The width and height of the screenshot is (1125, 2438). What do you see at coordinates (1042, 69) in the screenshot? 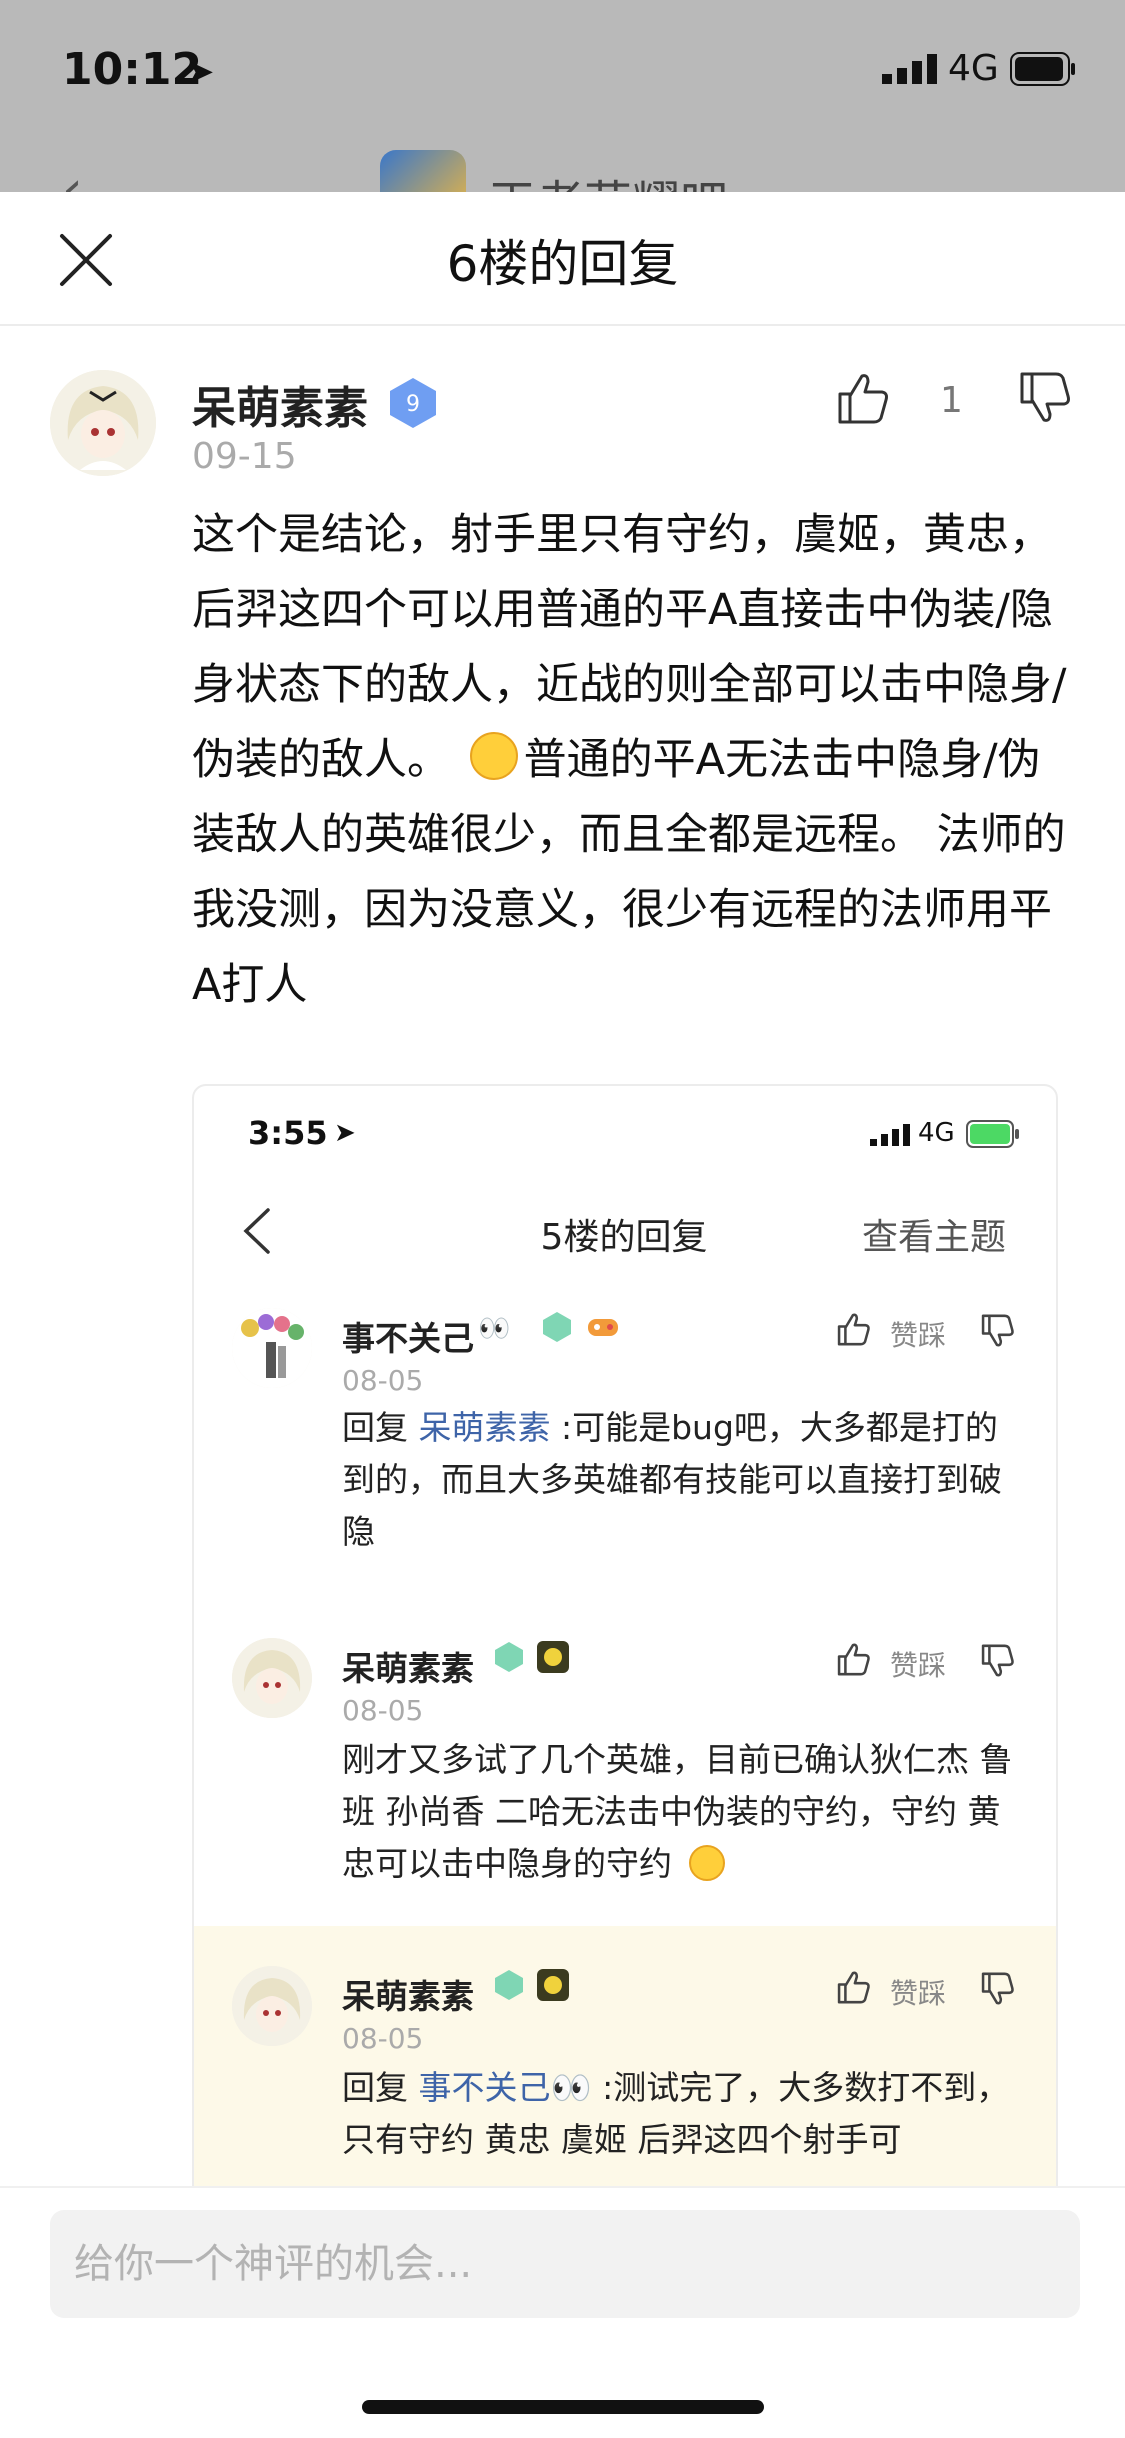
I see `battery-icon` at bounding box center [1042, 69].